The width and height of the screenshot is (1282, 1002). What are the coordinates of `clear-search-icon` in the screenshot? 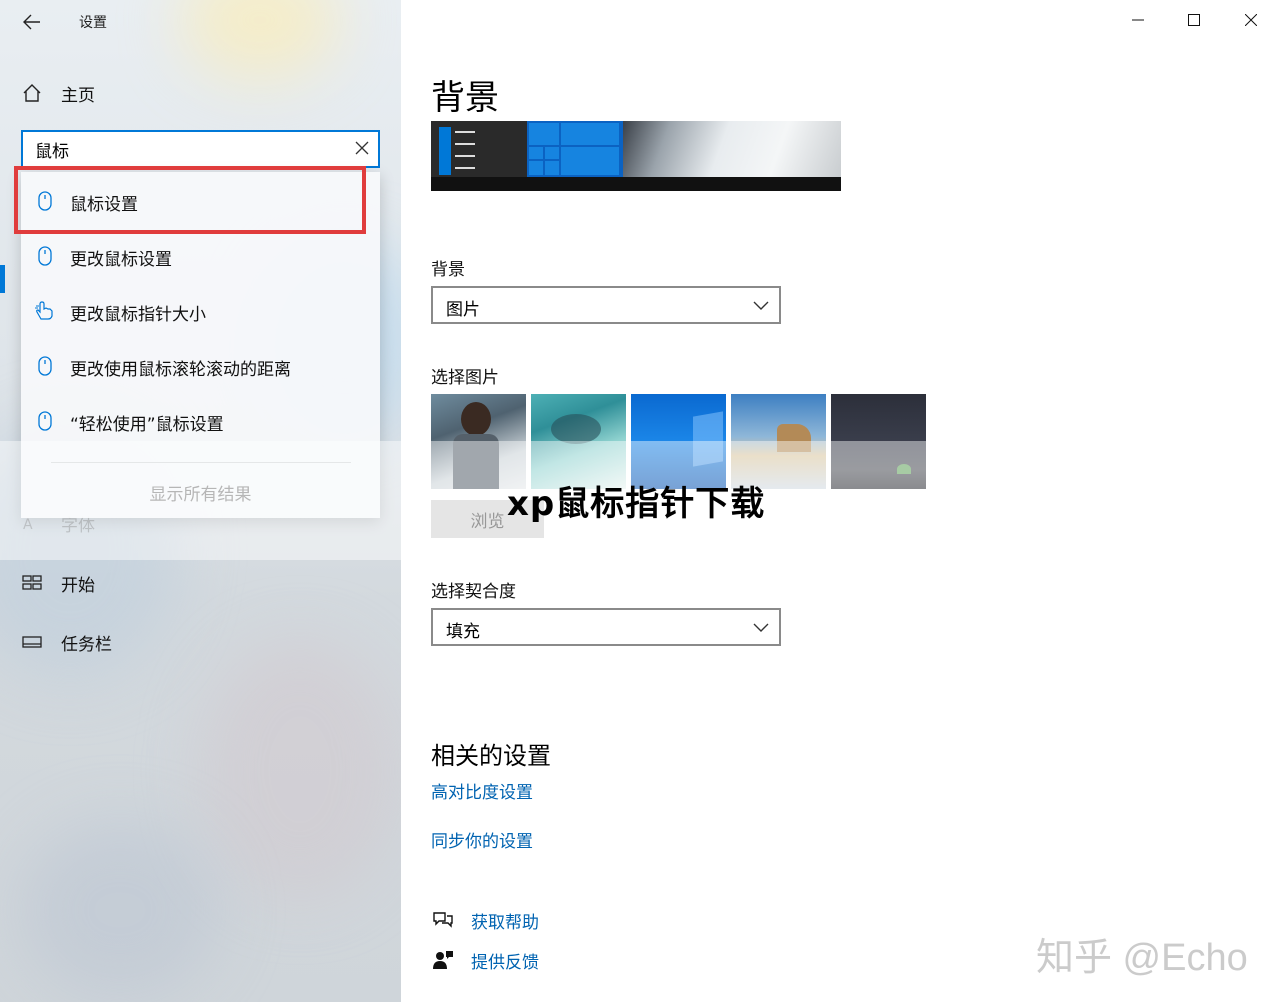 It's located at (362, 149).